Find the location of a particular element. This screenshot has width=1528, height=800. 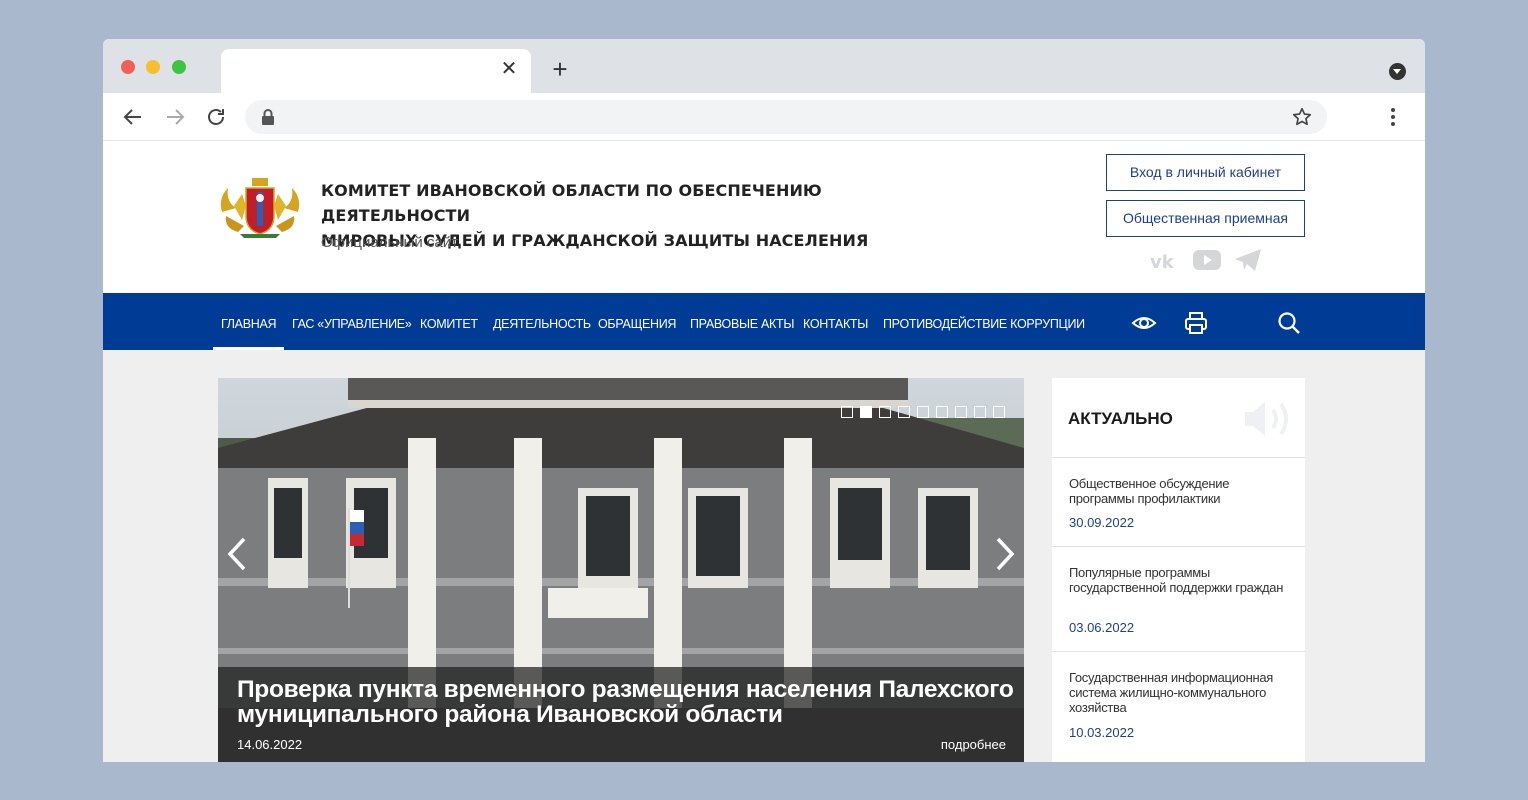

speaker-icon is located at coordinates (1266, 419).